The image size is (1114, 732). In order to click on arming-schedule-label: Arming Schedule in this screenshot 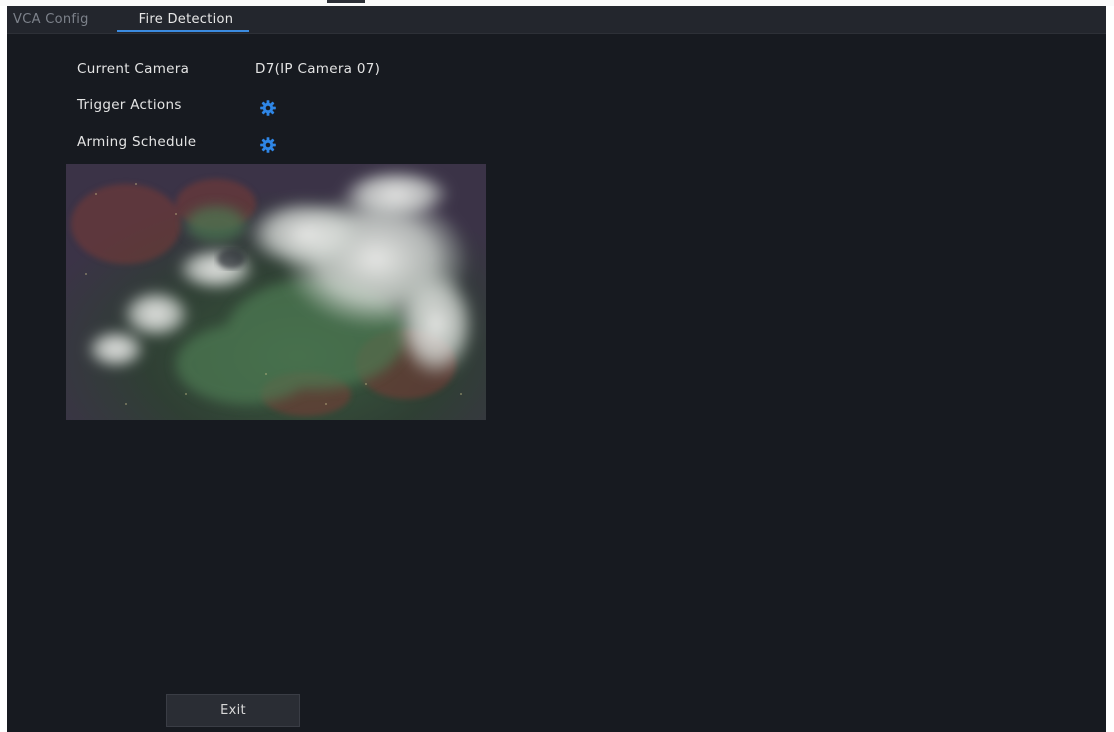, I will do `click(137, 142)`.